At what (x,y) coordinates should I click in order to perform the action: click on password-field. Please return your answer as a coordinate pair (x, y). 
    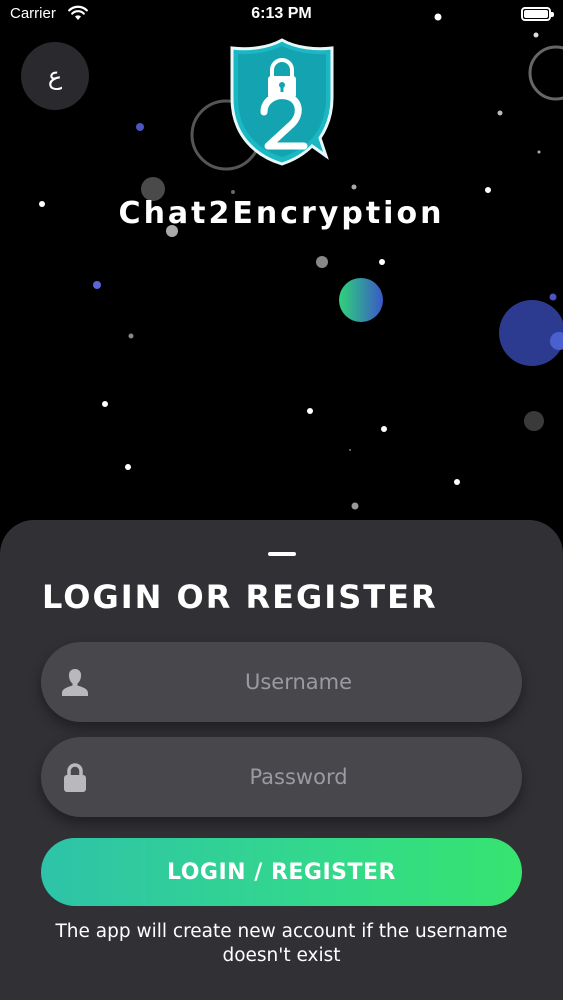
    Looking at the image, I should click on (281, 777).